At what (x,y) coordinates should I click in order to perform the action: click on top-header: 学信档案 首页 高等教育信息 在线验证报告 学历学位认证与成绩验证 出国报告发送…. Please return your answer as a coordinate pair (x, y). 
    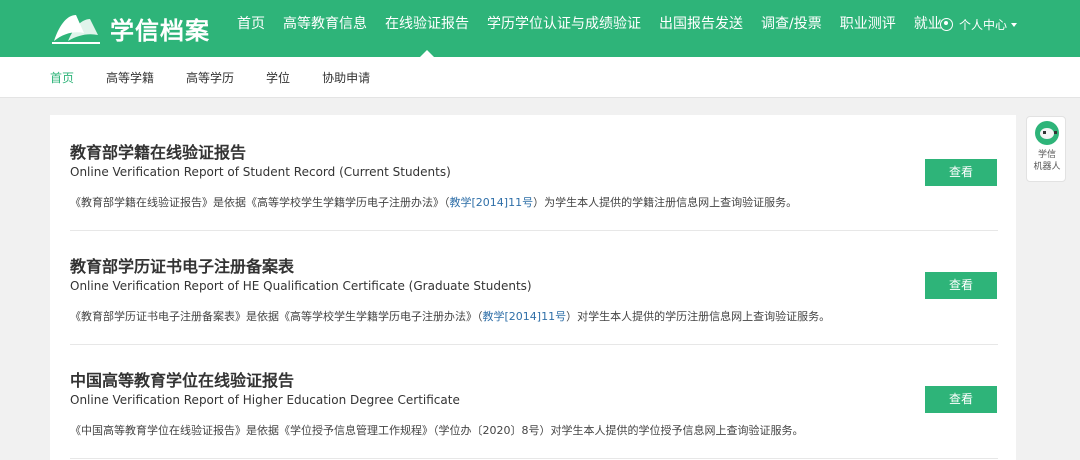
    Looking at the image, I should click on (540, 28).